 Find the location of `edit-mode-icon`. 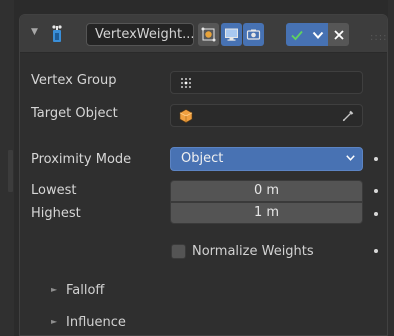

edit-mode-icon is located at coordinates (208, 34).